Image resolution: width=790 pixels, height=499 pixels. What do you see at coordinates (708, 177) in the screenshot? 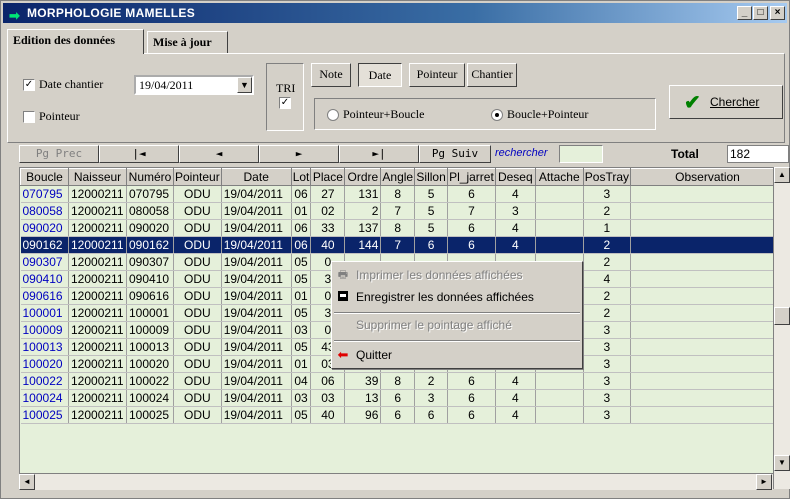
I see `column-header: Observation` at bounding box center [708, 177].